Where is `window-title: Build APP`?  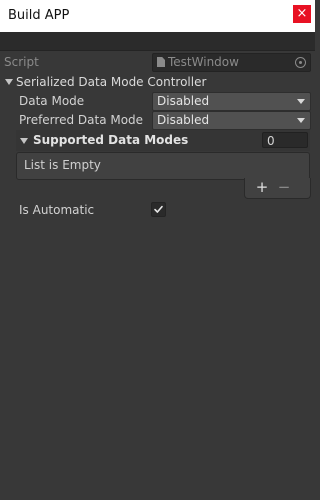 window-title: Build APP is located at coordinates (39, 15).